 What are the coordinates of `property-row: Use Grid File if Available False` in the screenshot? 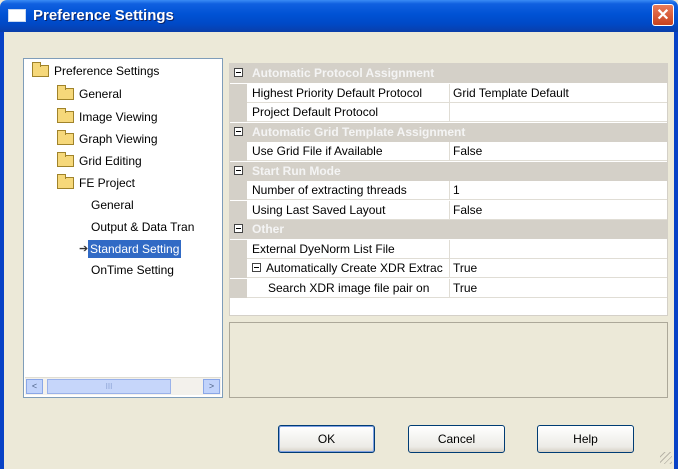 It's located at (448, 151).